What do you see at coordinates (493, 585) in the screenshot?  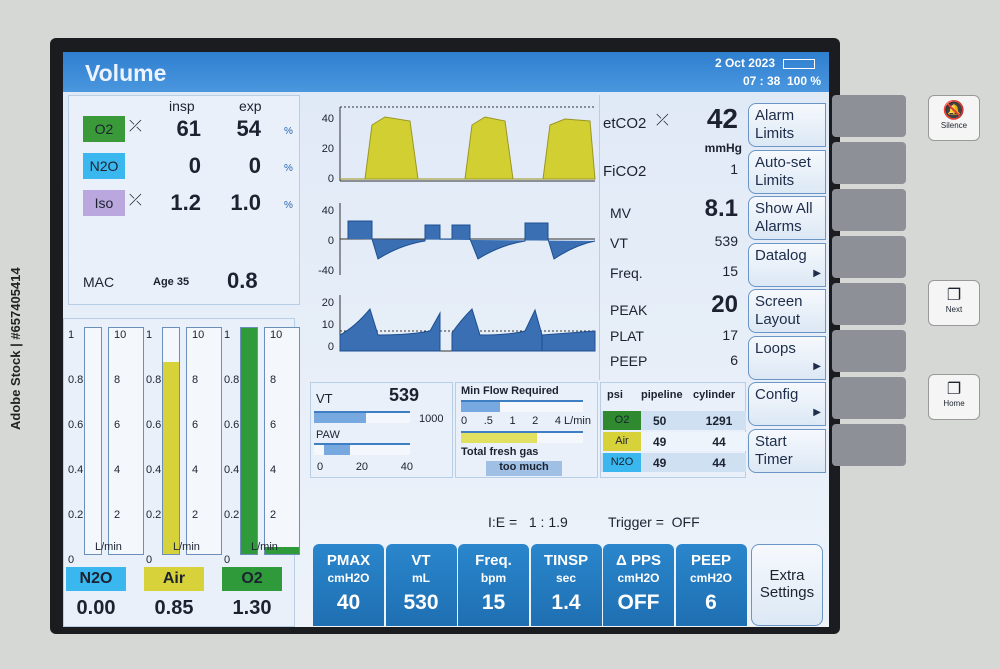 I see `setting-button-2: Freq. bpm 15` at bounding box center [493, 585].